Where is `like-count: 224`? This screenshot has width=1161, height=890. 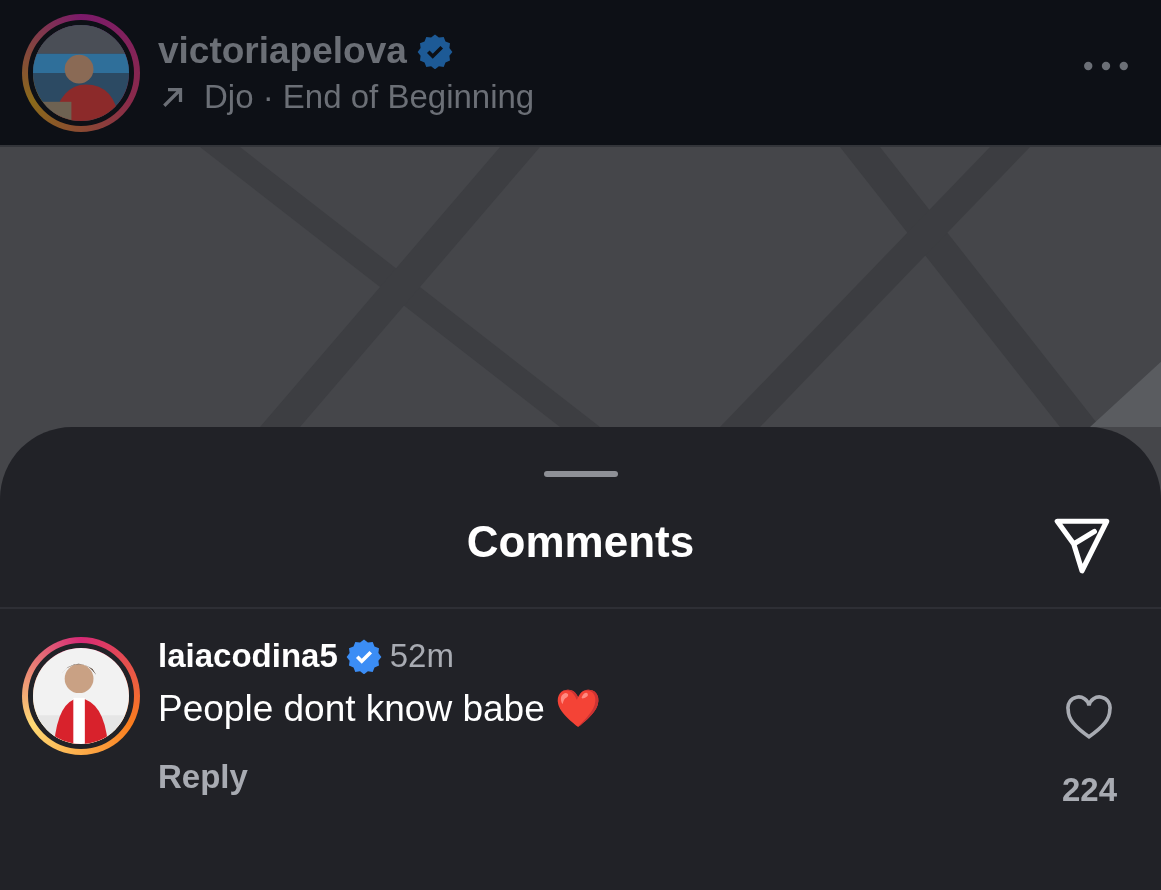 like-count: 224 is located at coordinates (1089, 790).